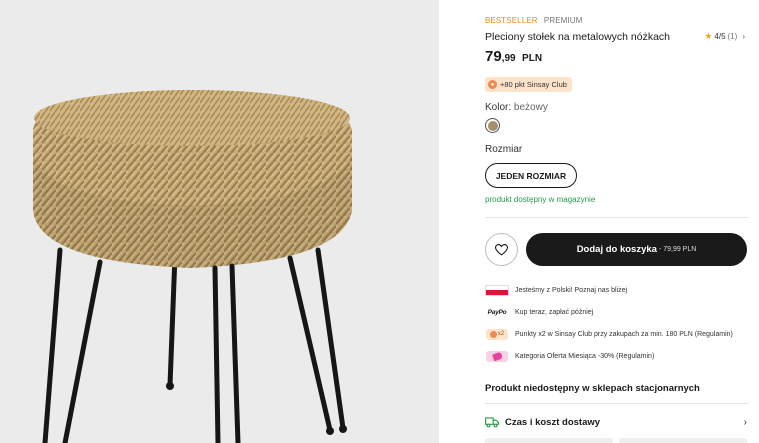  I want to click on product-title: Pleciony stołek na metalowych nóżkach, so click(578, 37).